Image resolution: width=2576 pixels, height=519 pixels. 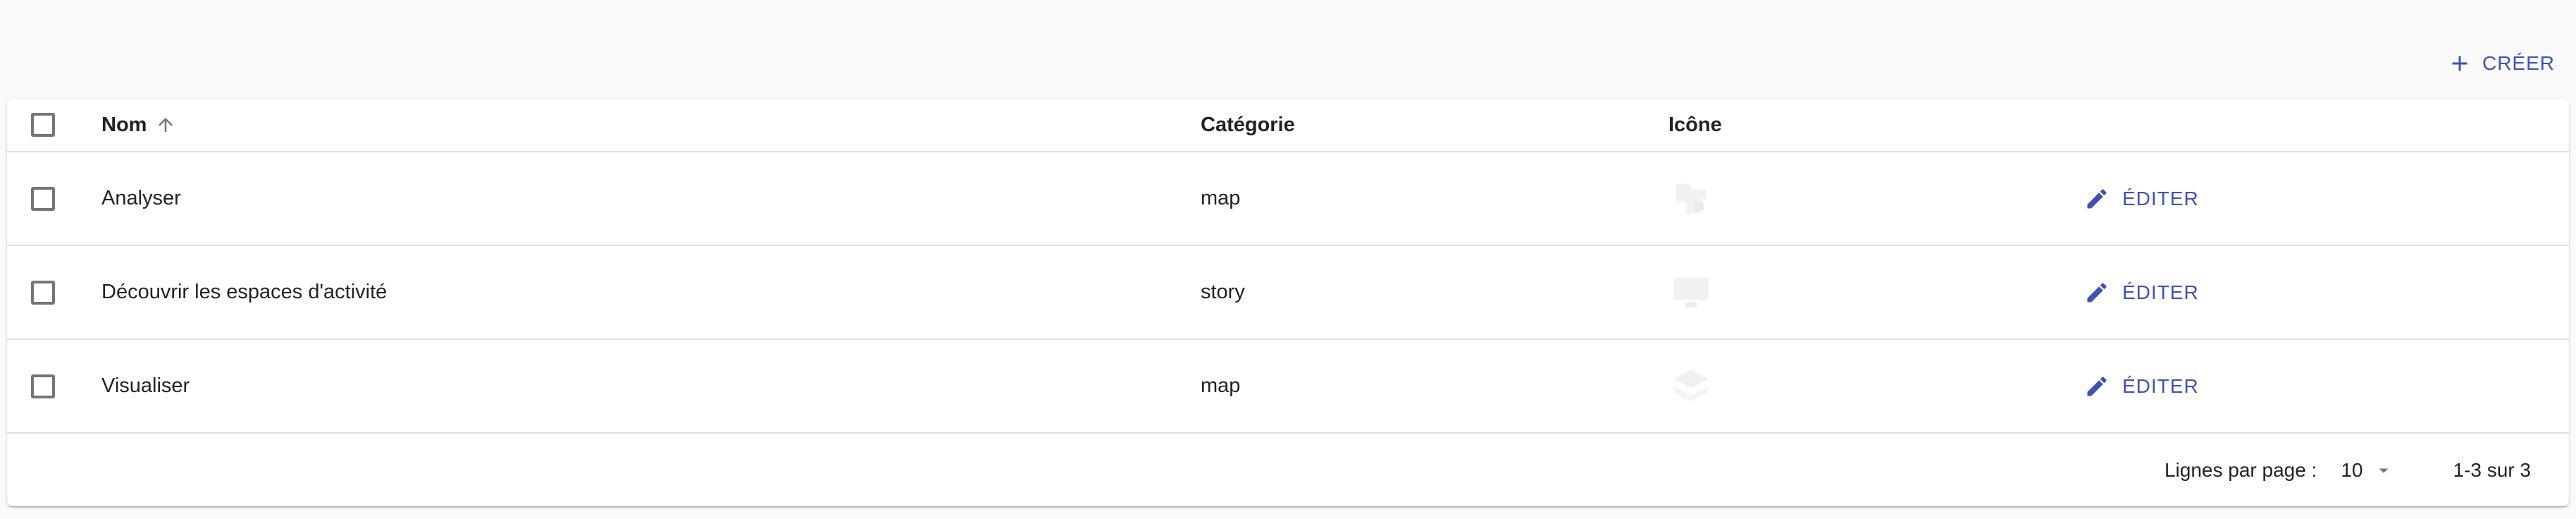 I want to click on layers-icon, so click(x=1691, y=385).